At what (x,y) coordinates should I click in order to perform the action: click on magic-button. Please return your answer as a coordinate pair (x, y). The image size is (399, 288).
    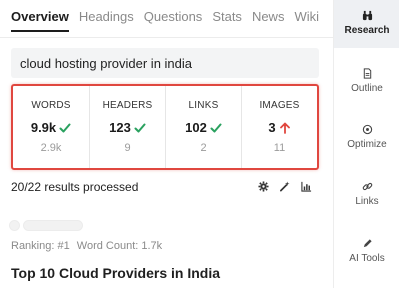
    Looking at the image, I should click on (284, 186).